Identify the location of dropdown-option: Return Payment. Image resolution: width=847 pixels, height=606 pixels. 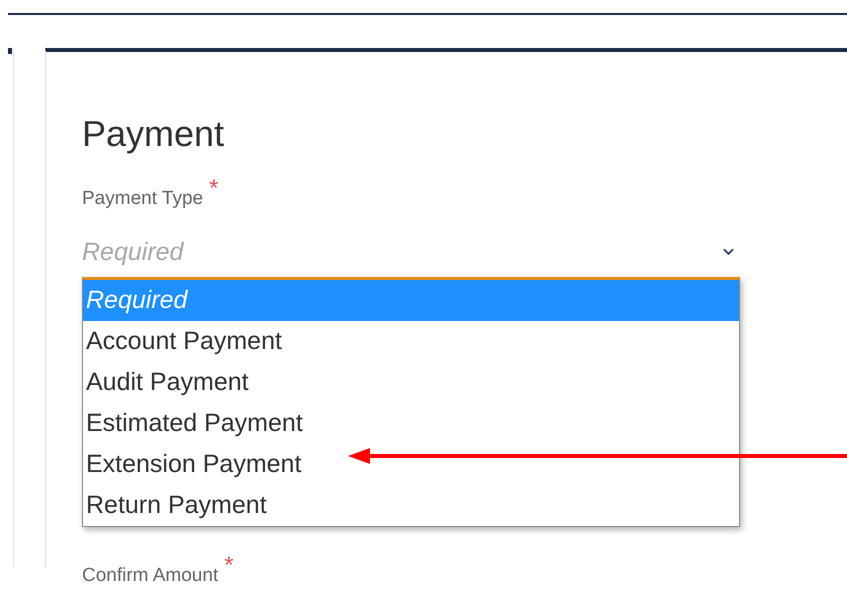
(411, 505).